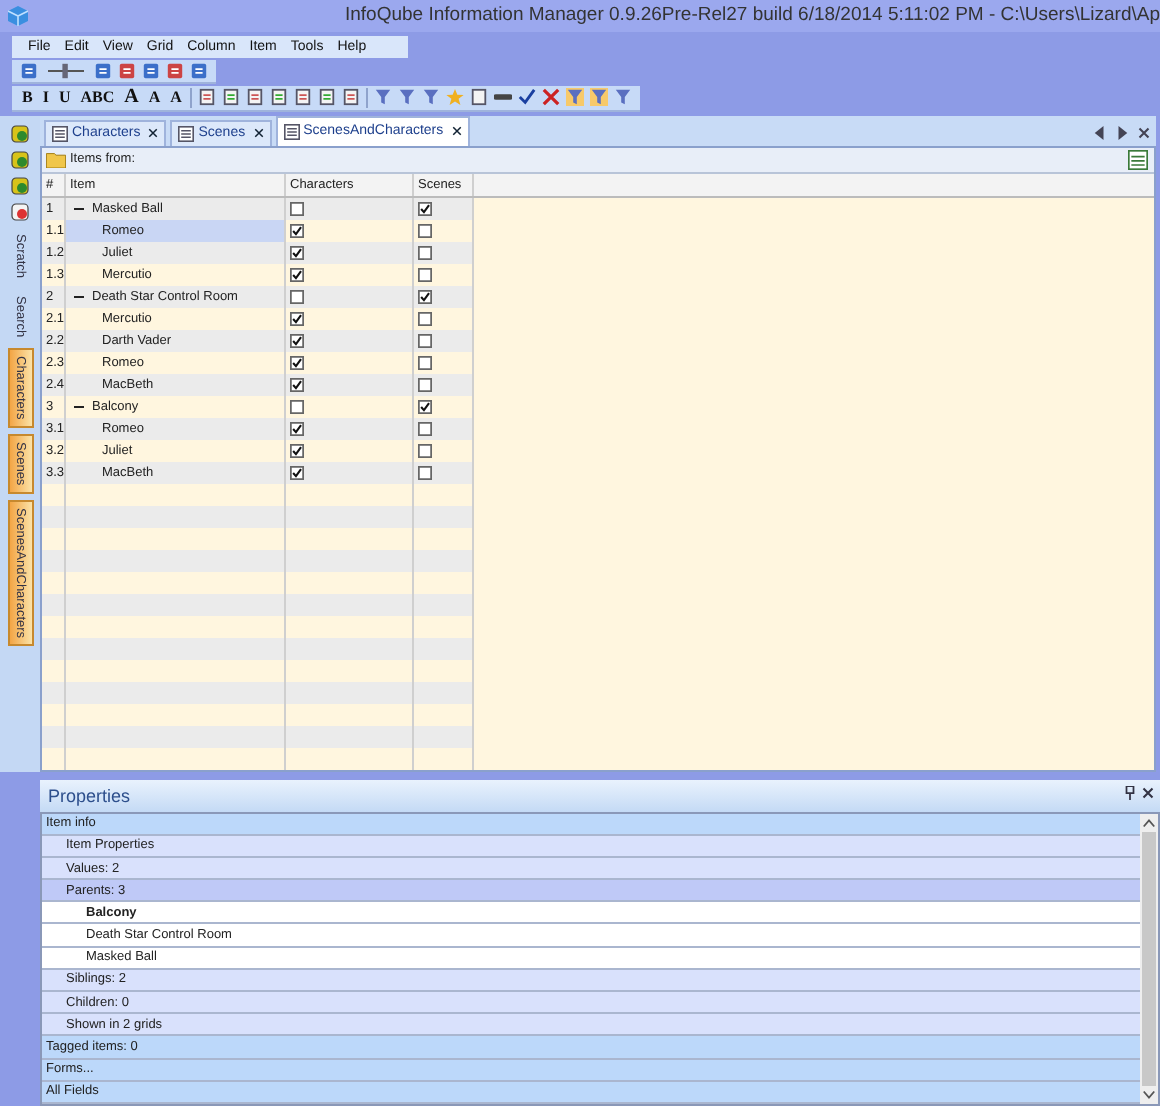 Image resolution: width=1160 pixels, height=1106 pixels. I want to click on pin-icon, so click(1130, 792).